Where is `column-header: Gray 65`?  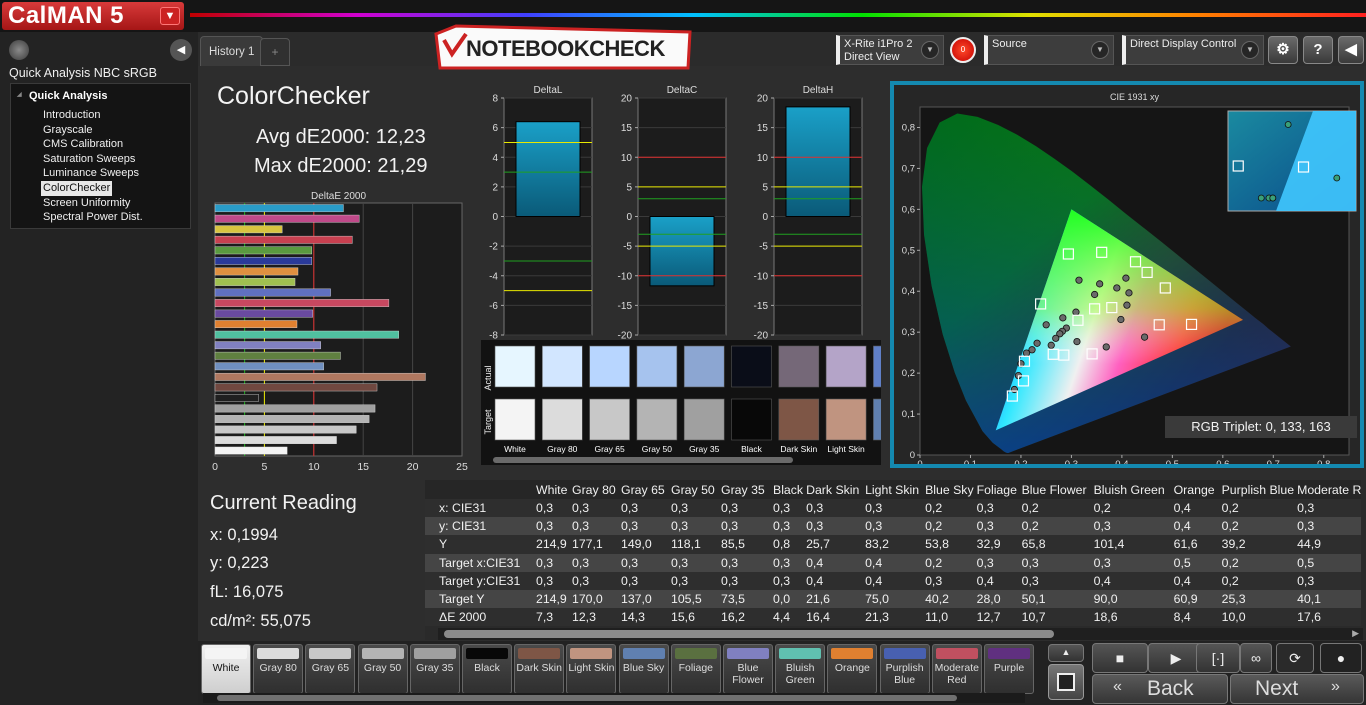
column-header: Gray 65 is located at coordinates (643, 489).